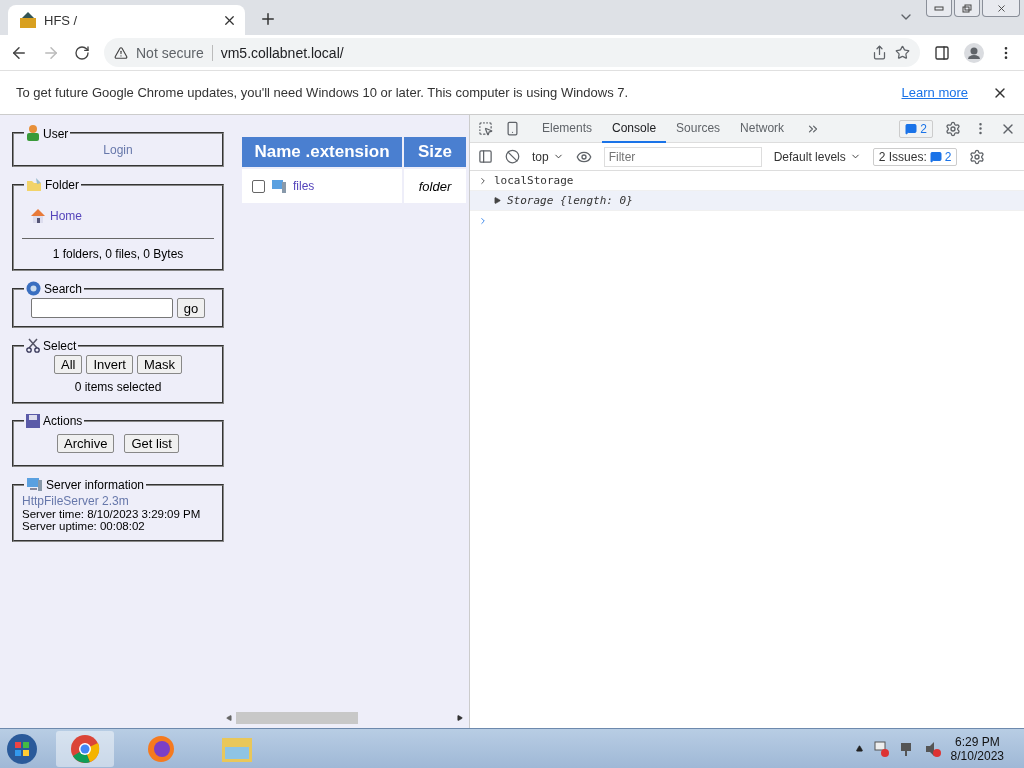 Image resolution: width=1024 pixels, height=768 pixels. I want to click on action-button: Archive, so click(86, 443).